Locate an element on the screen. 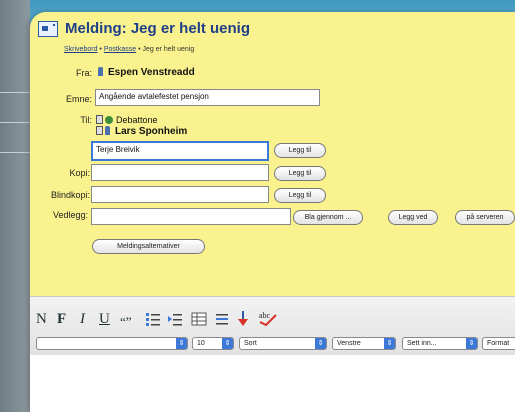 The height and width of the screenshot is (412, 515). window-title-row: Melding: Jeg er helt uenig is located at coordinates (144, 28).